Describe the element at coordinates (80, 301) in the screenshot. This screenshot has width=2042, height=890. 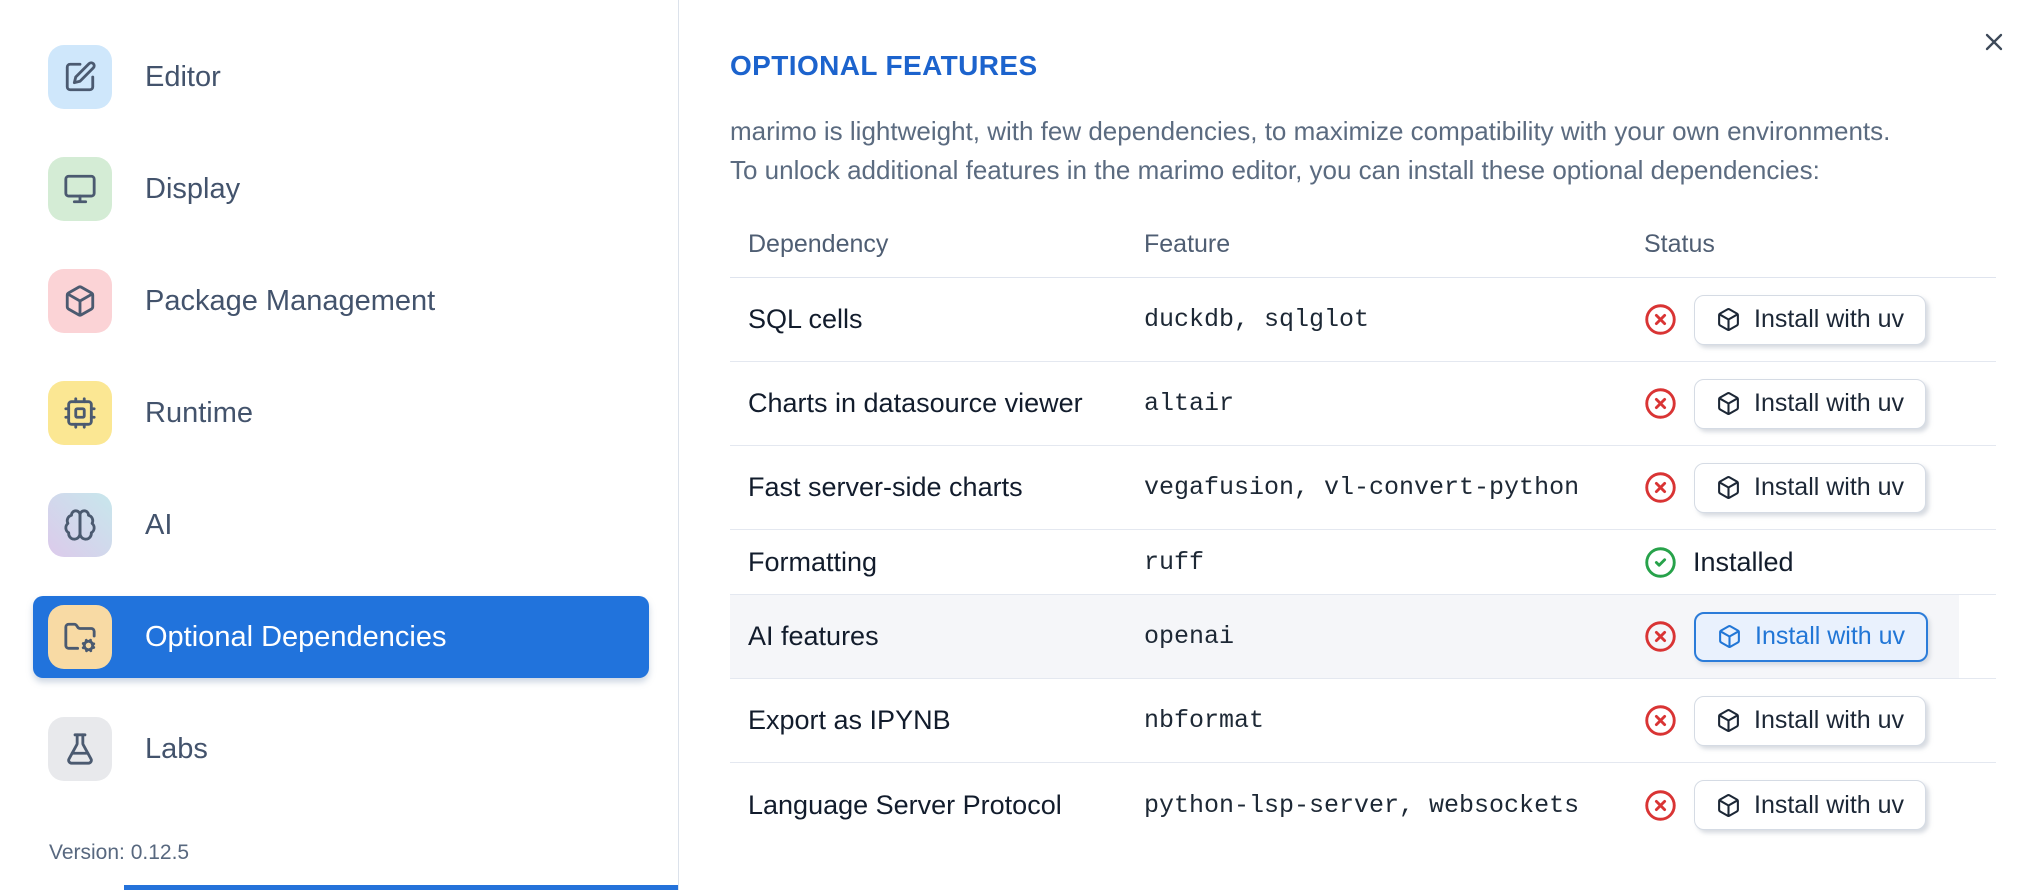
I see `package-icon` at that location.